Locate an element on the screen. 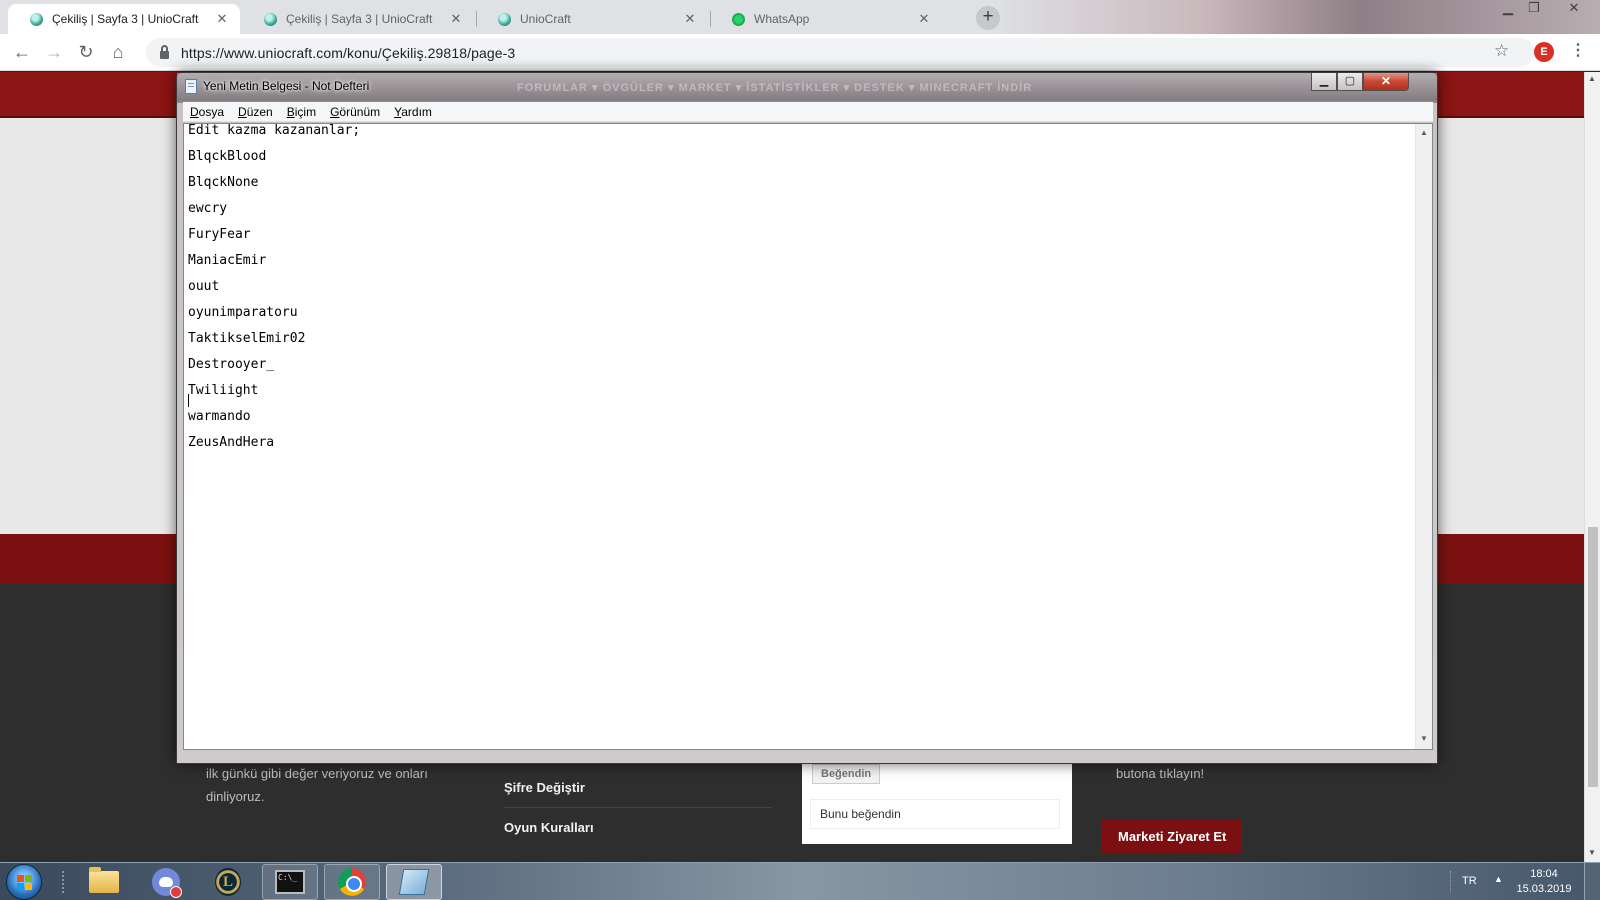 The width and height of the screenshot is (1600, 900). footer-divider is located at coordinates (638, 807).